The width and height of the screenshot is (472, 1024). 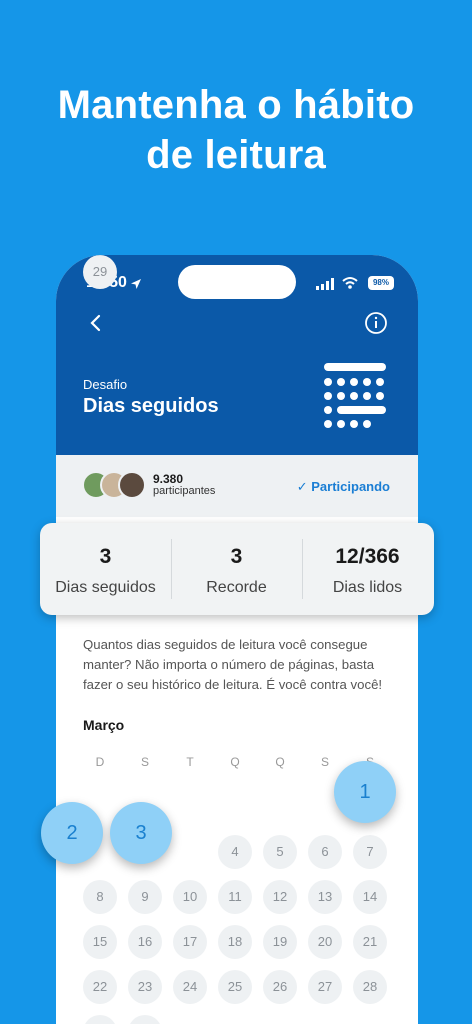 What do you see at coordinates (325, 987) in the screenshot?
I see `calendar-day: 27` at bounding box center [325, 987].